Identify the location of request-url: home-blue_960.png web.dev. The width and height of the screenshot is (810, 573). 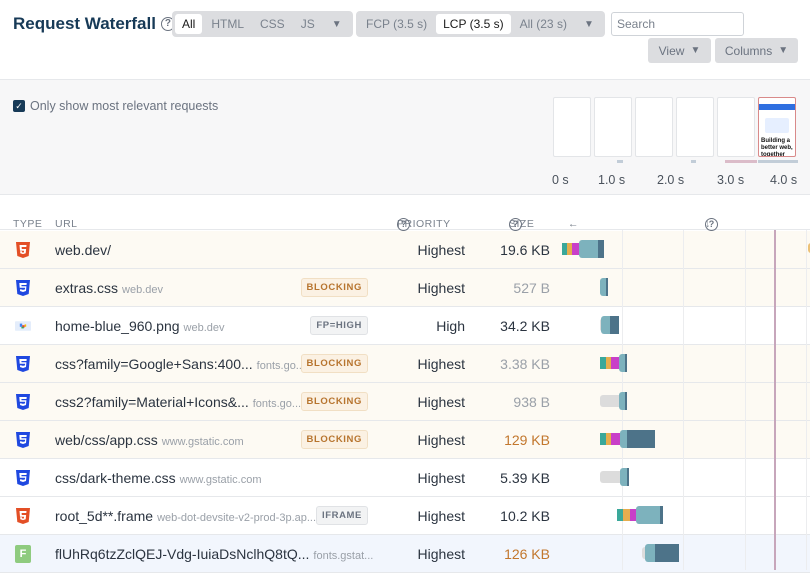
(140, 326).